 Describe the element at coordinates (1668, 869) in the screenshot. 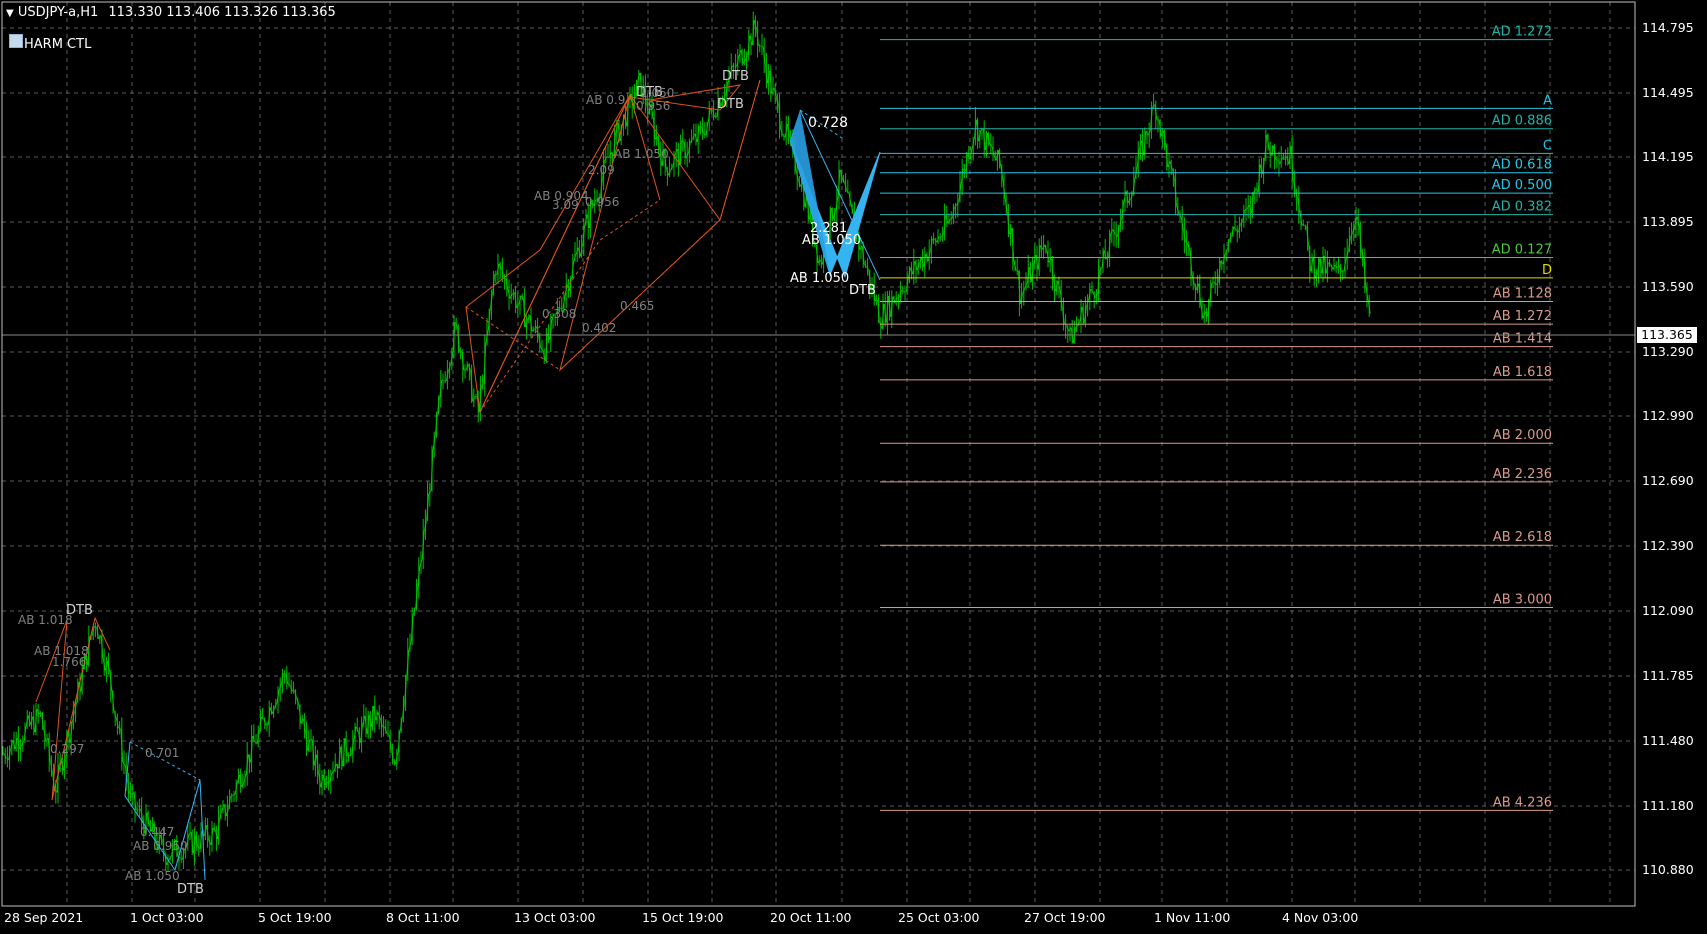

I see `price-tick-label: 110.880` at that location.